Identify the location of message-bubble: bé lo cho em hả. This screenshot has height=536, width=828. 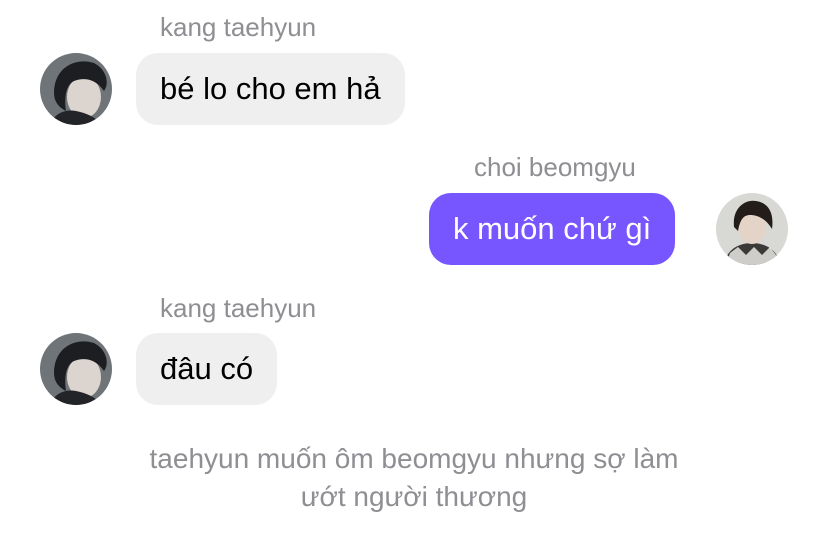
(270, 89).